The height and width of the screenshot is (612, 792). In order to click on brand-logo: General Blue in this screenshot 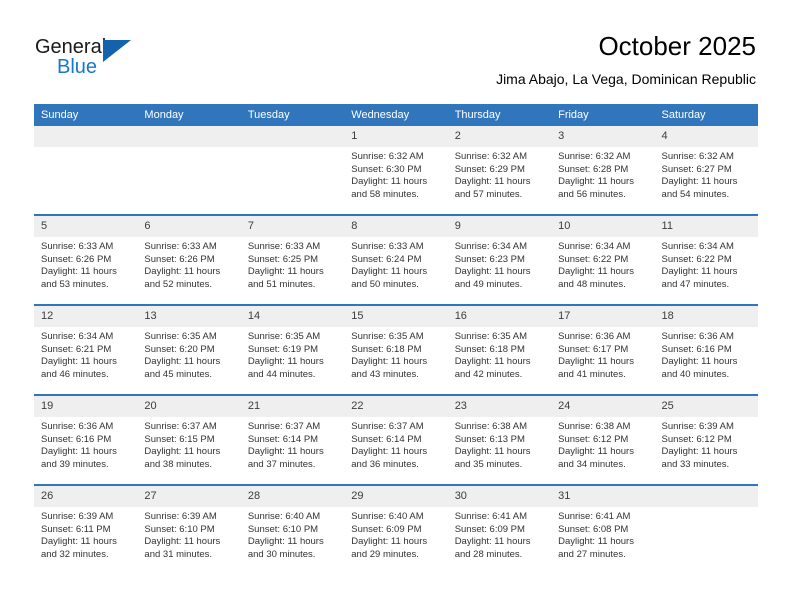, I will do `click(135, 60)`.